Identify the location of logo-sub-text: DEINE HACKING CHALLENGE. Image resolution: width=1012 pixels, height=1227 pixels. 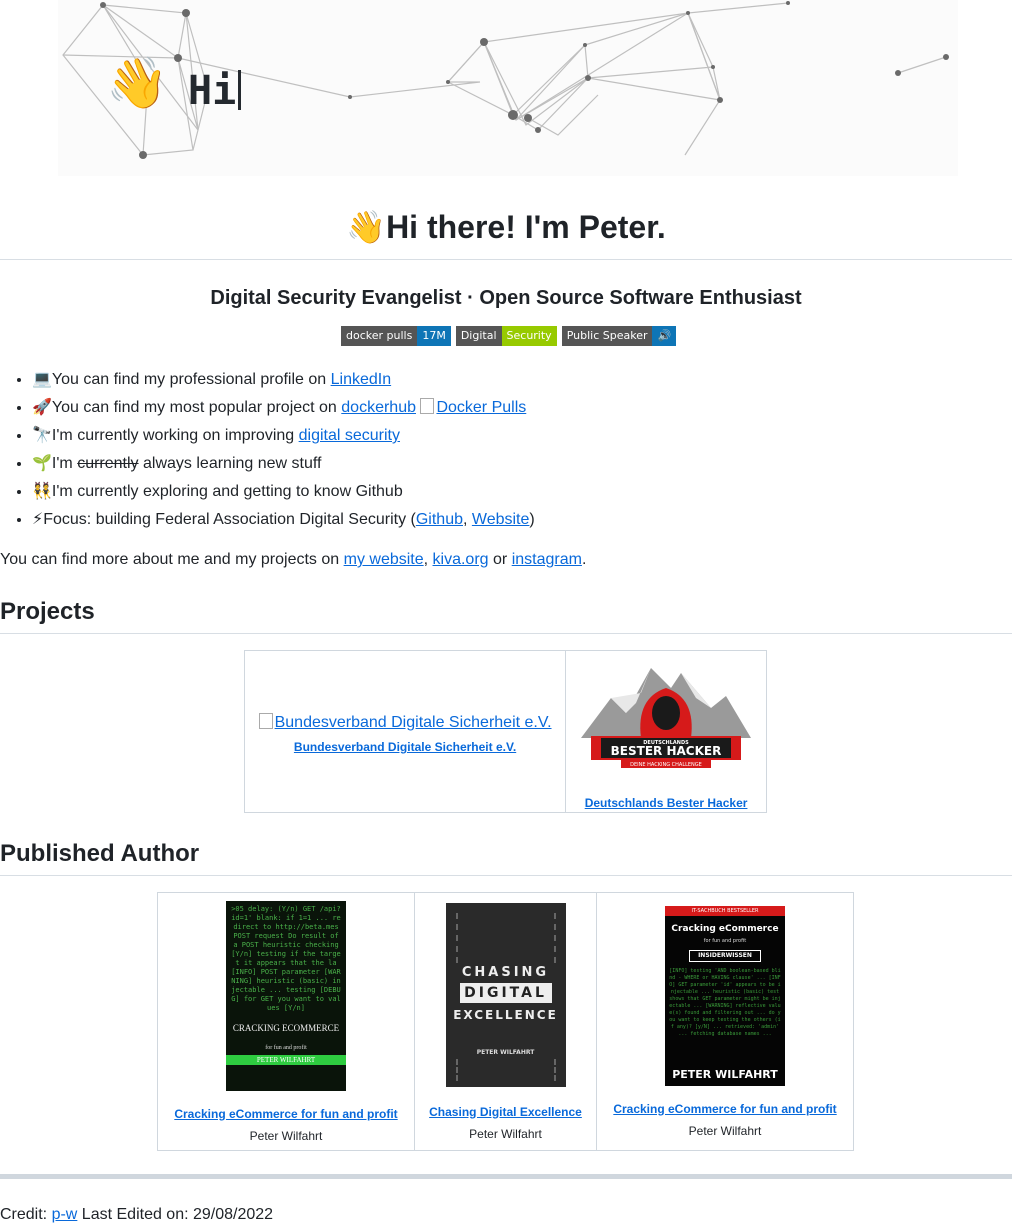
(666, 765).